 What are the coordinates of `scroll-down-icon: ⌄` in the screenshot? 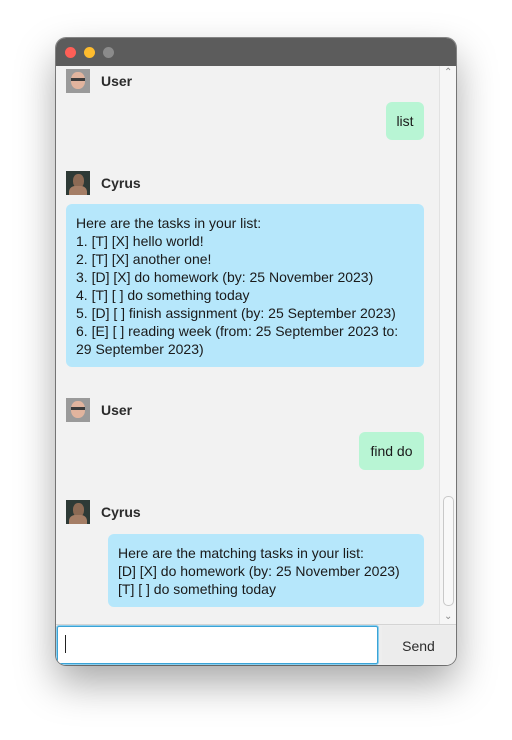 It's located at (448, 617).